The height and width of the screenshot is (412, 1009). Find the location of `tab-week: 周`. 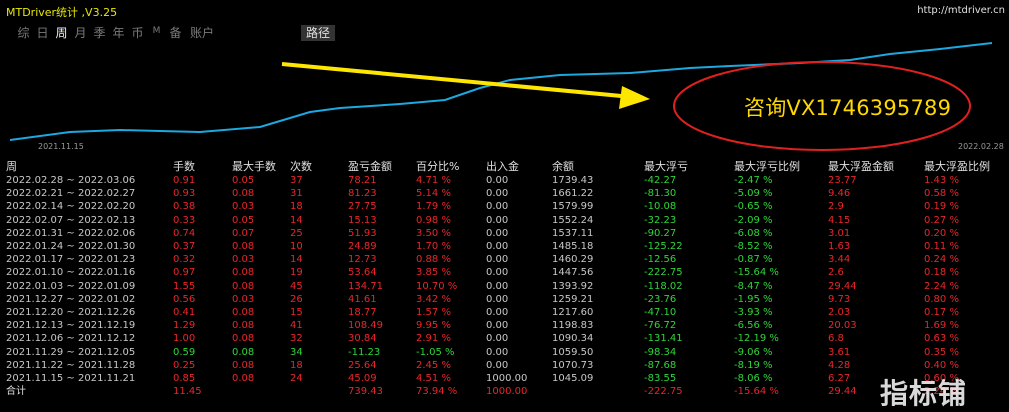

tab-week: 周 is located at coordinates (61, 33).